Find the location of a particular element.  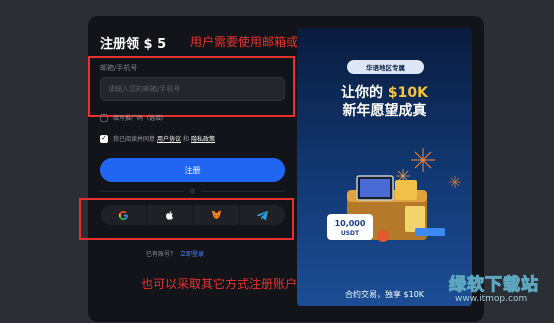

annotation-bottom: 也可以采取其它方式注册账户 is located at coordinates (219, 284).